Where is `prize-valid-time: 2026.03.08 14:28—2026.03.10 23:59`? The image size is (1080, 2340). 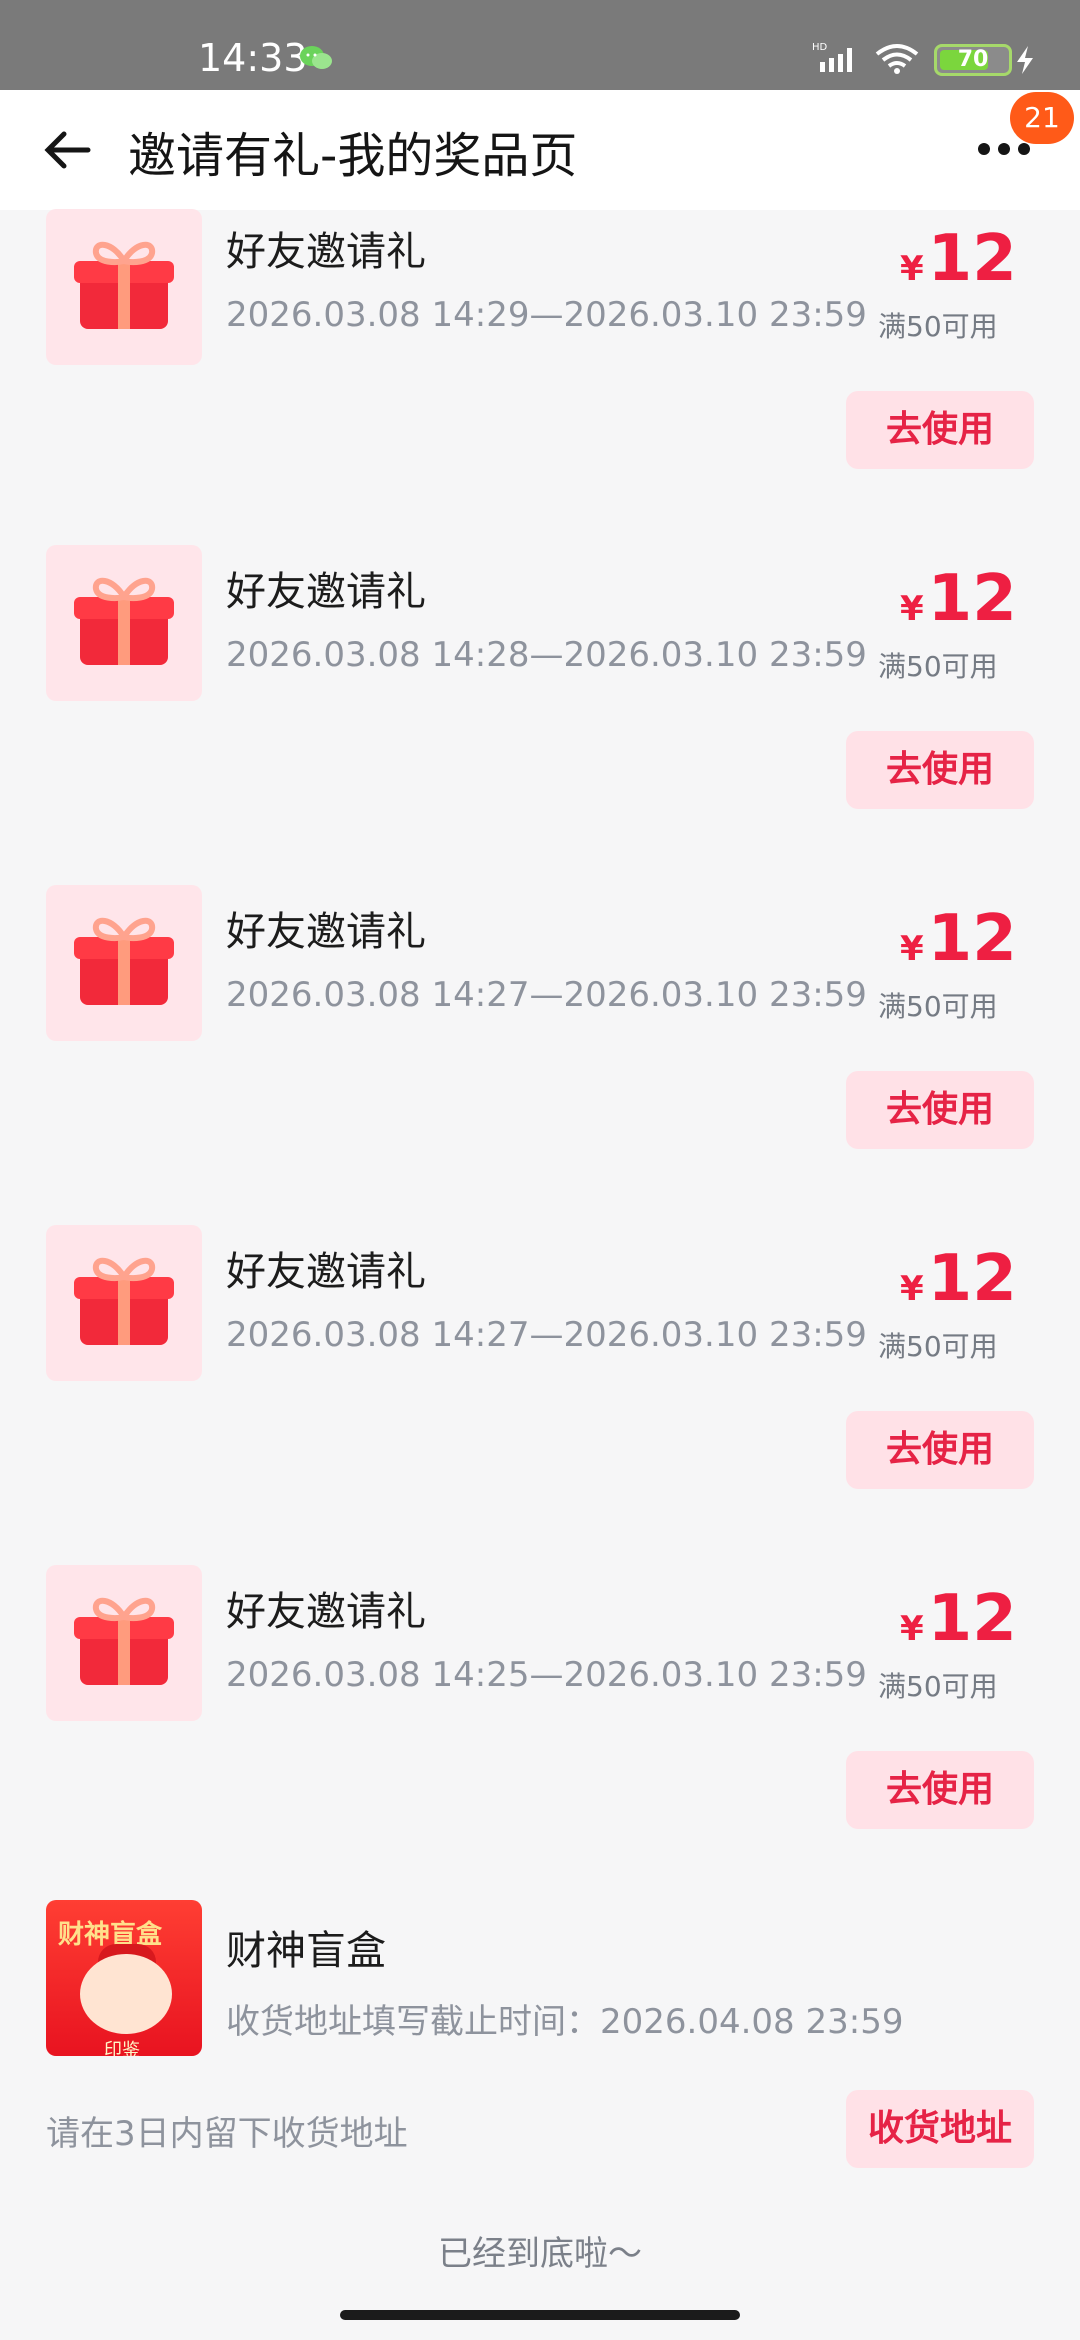
prize-valid-time: 2026.03.08 14:28—2026.03.10 23:59 is located at coordinates (546, 655).